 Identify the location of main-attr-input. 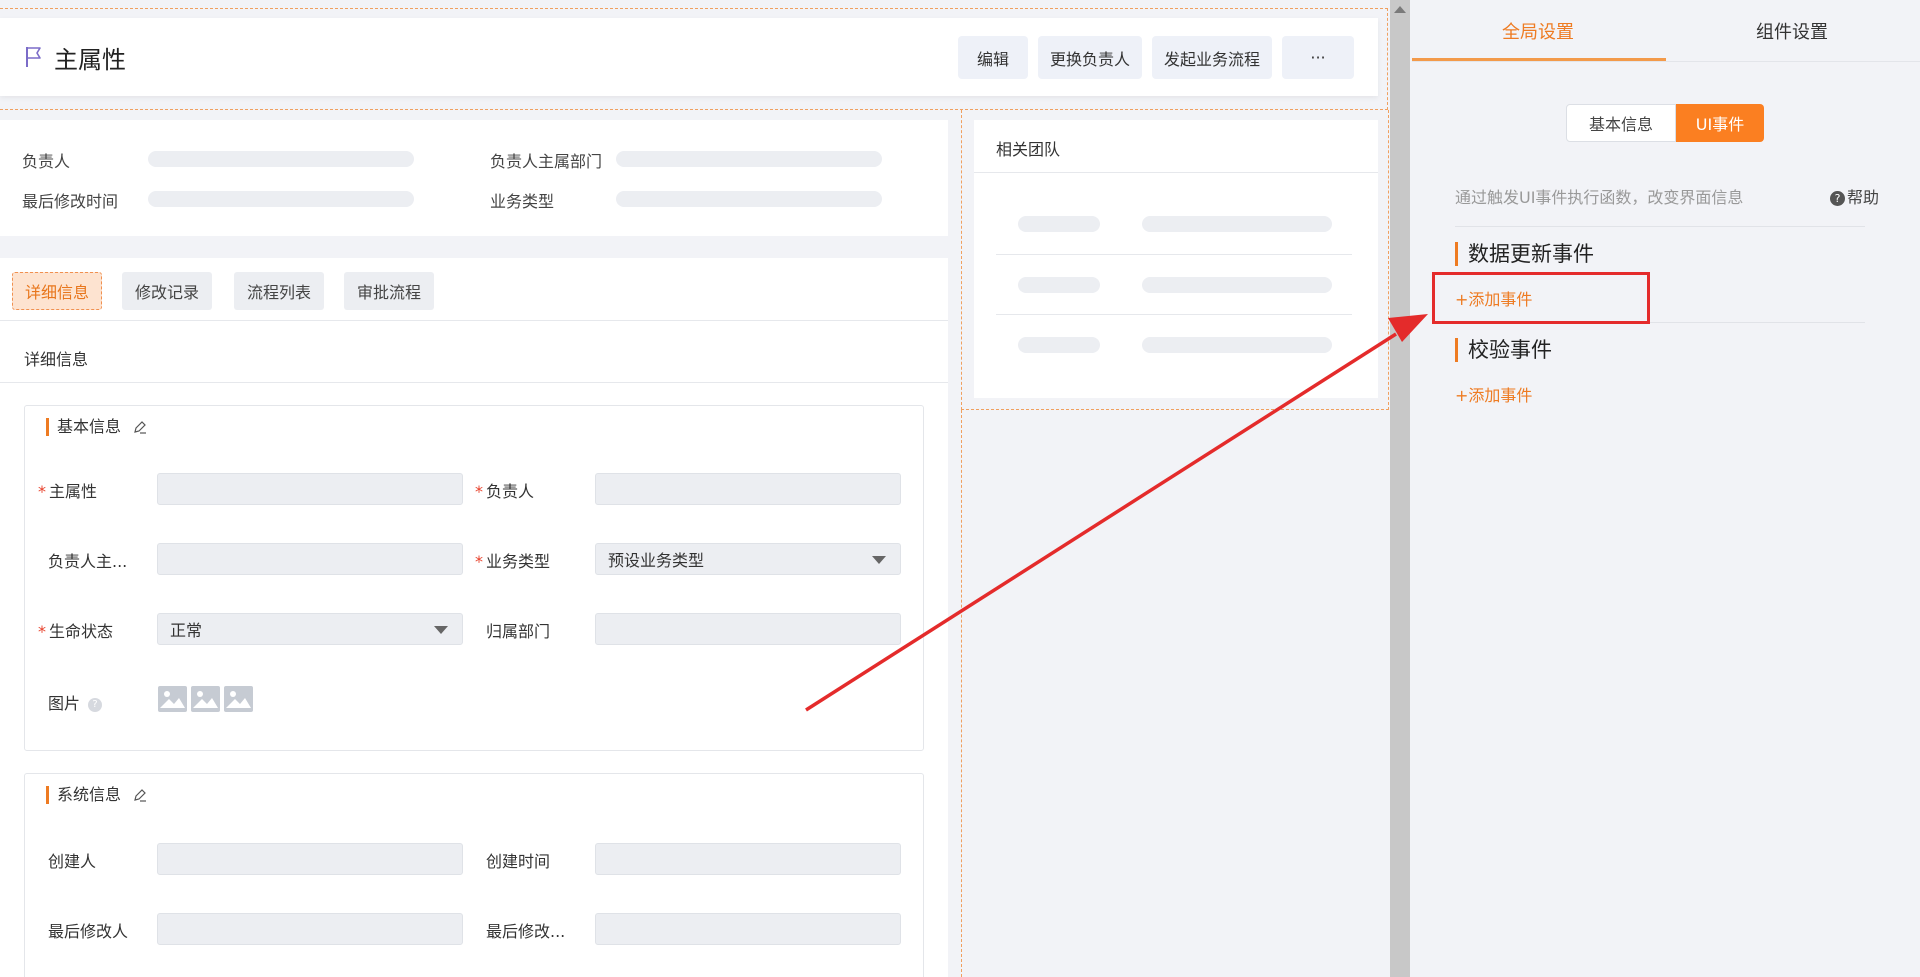
(310, 489).